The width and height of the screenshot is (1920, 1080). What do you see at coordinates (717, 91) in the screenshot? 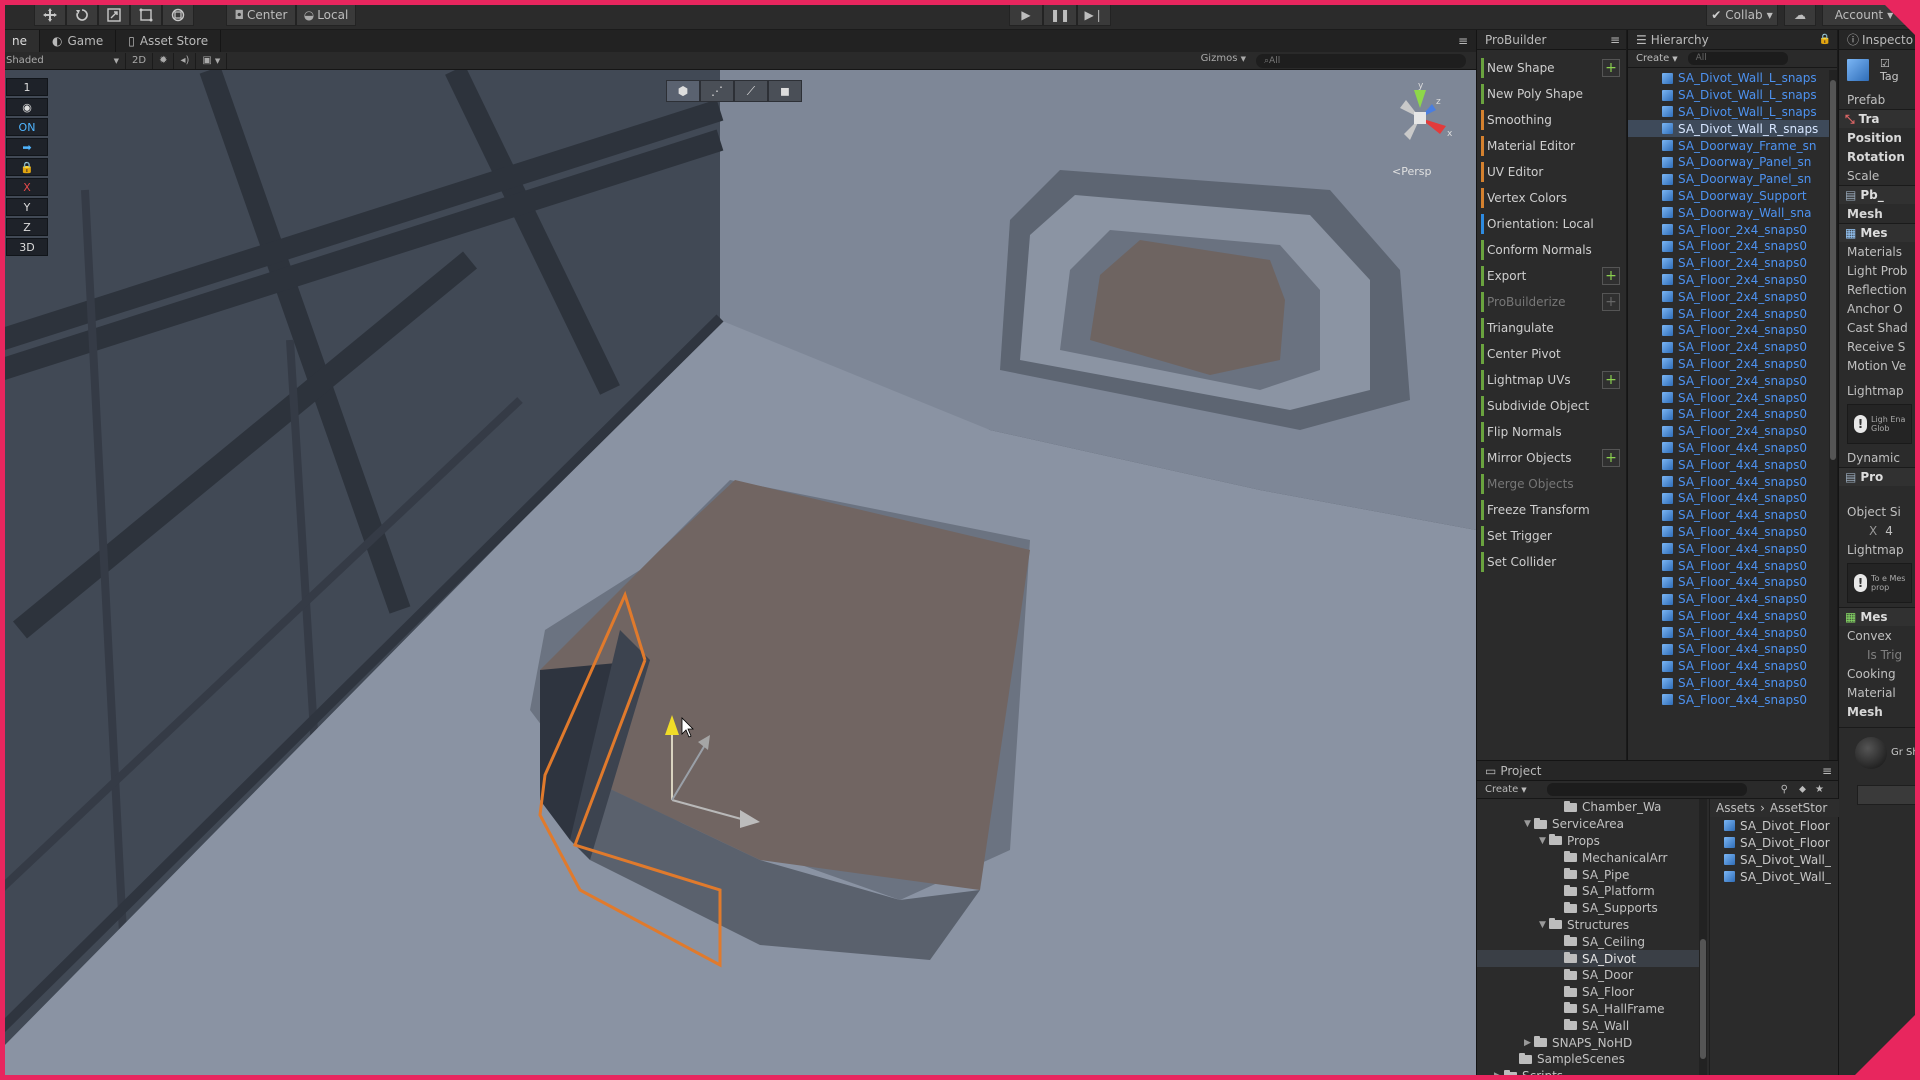
I see `vertex-mode-button: ⋰` at bounding box center [717, 91].